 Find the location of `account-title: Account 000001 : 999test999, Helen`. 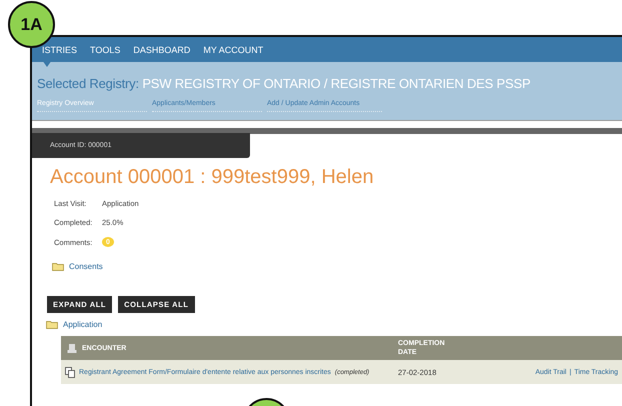

account-title: Account 000001 : 999test999, Helen is located at coordinates (212, 177).